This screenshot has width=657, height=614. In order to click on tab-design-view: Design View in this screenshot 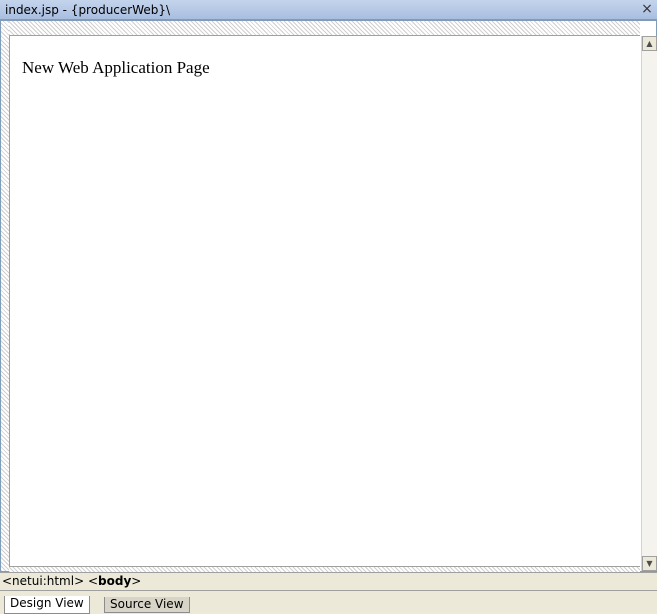, I will do `click(47, 605)`.